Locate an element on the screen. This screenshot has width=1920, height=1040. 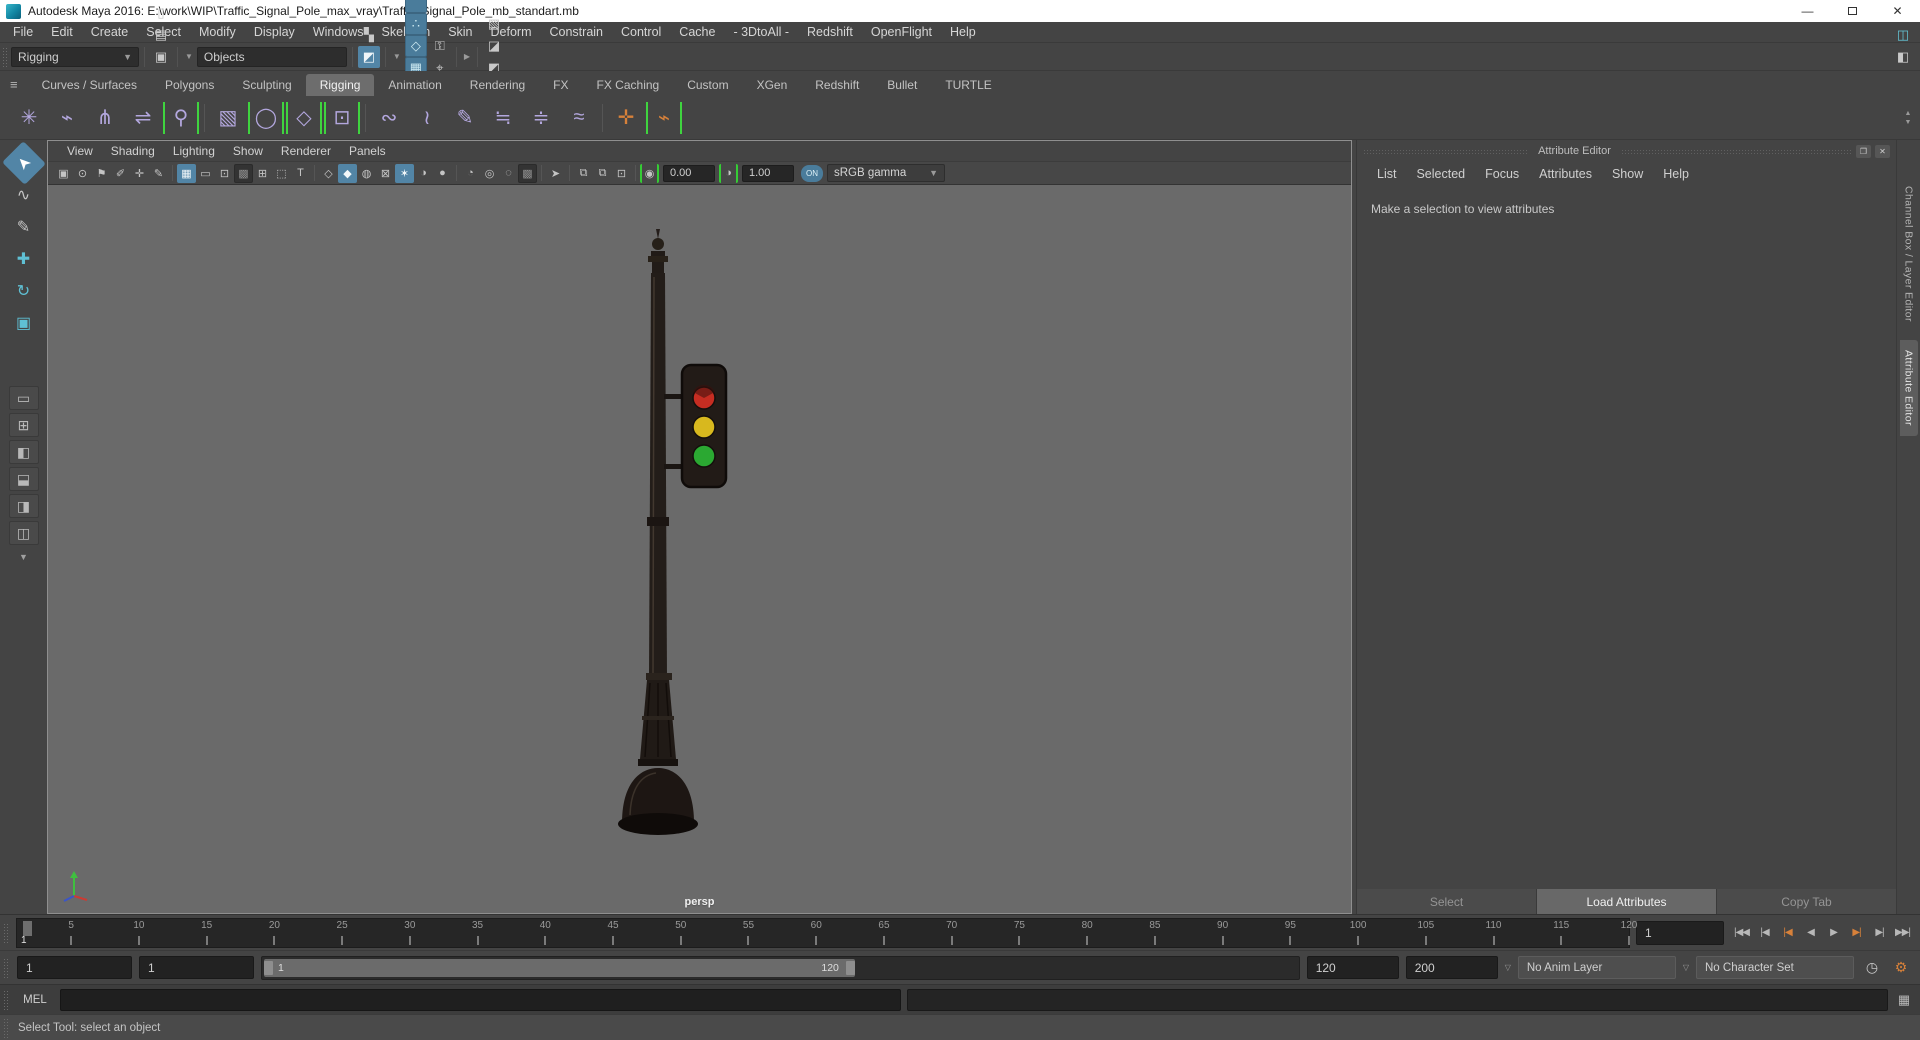
grid-toggle-icon: ▦ is located at coordinates (186, 173).